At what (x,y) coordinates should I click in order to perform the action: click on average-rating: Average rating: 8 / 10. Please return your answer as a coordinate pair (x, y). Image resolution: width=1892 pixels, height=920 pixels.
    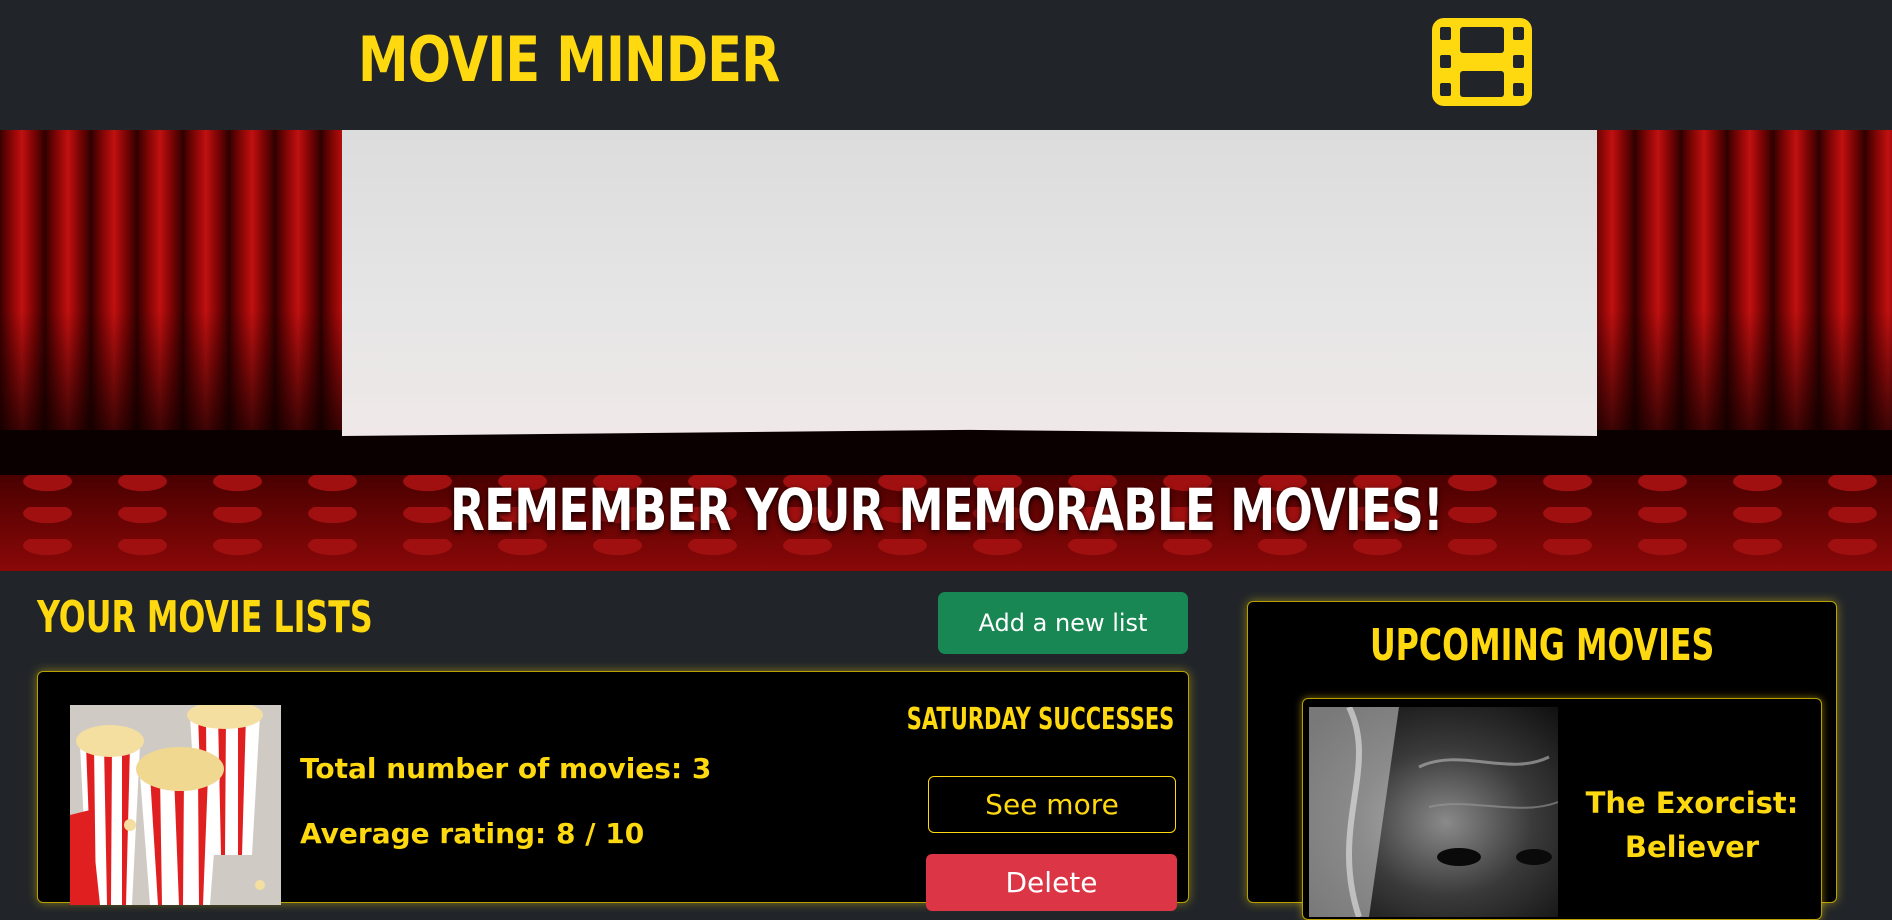
    Looking at the image, I should click on (472, 833).